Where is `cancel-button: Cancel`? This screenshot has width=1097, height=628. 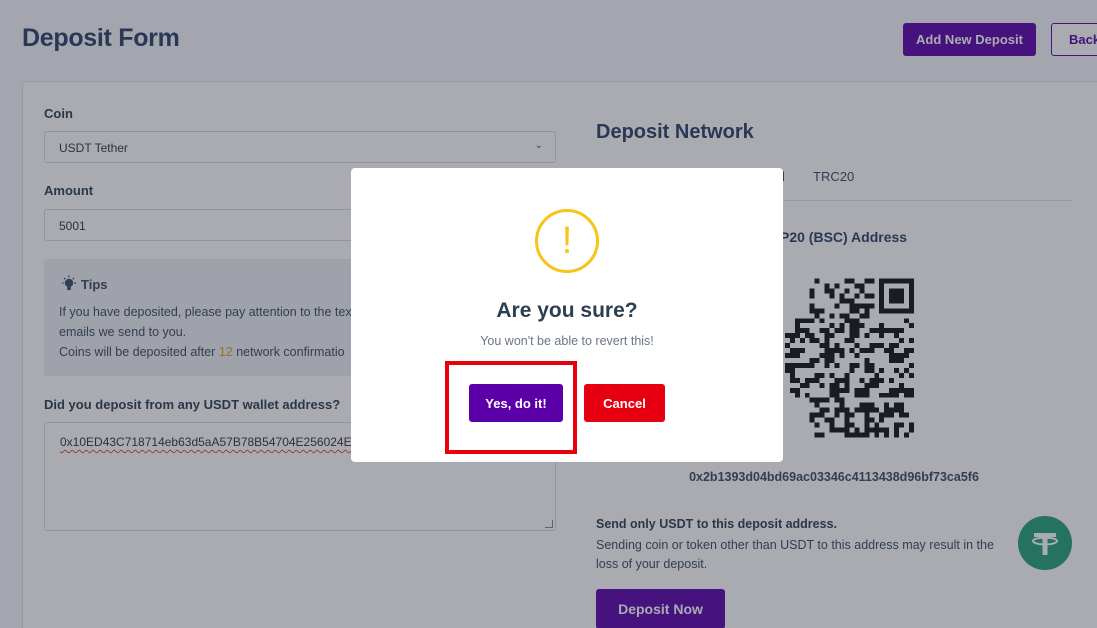 cancel-button: Cancel is located at coordinates (624, 403).